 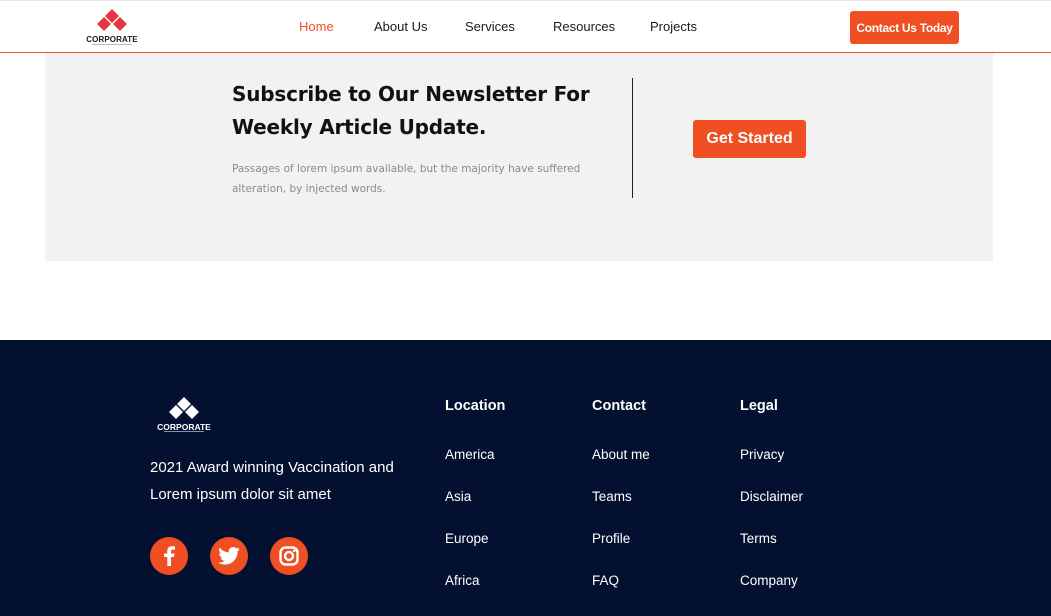 I want to click on get-started-button: Get Started, so click(x=749, y=139).